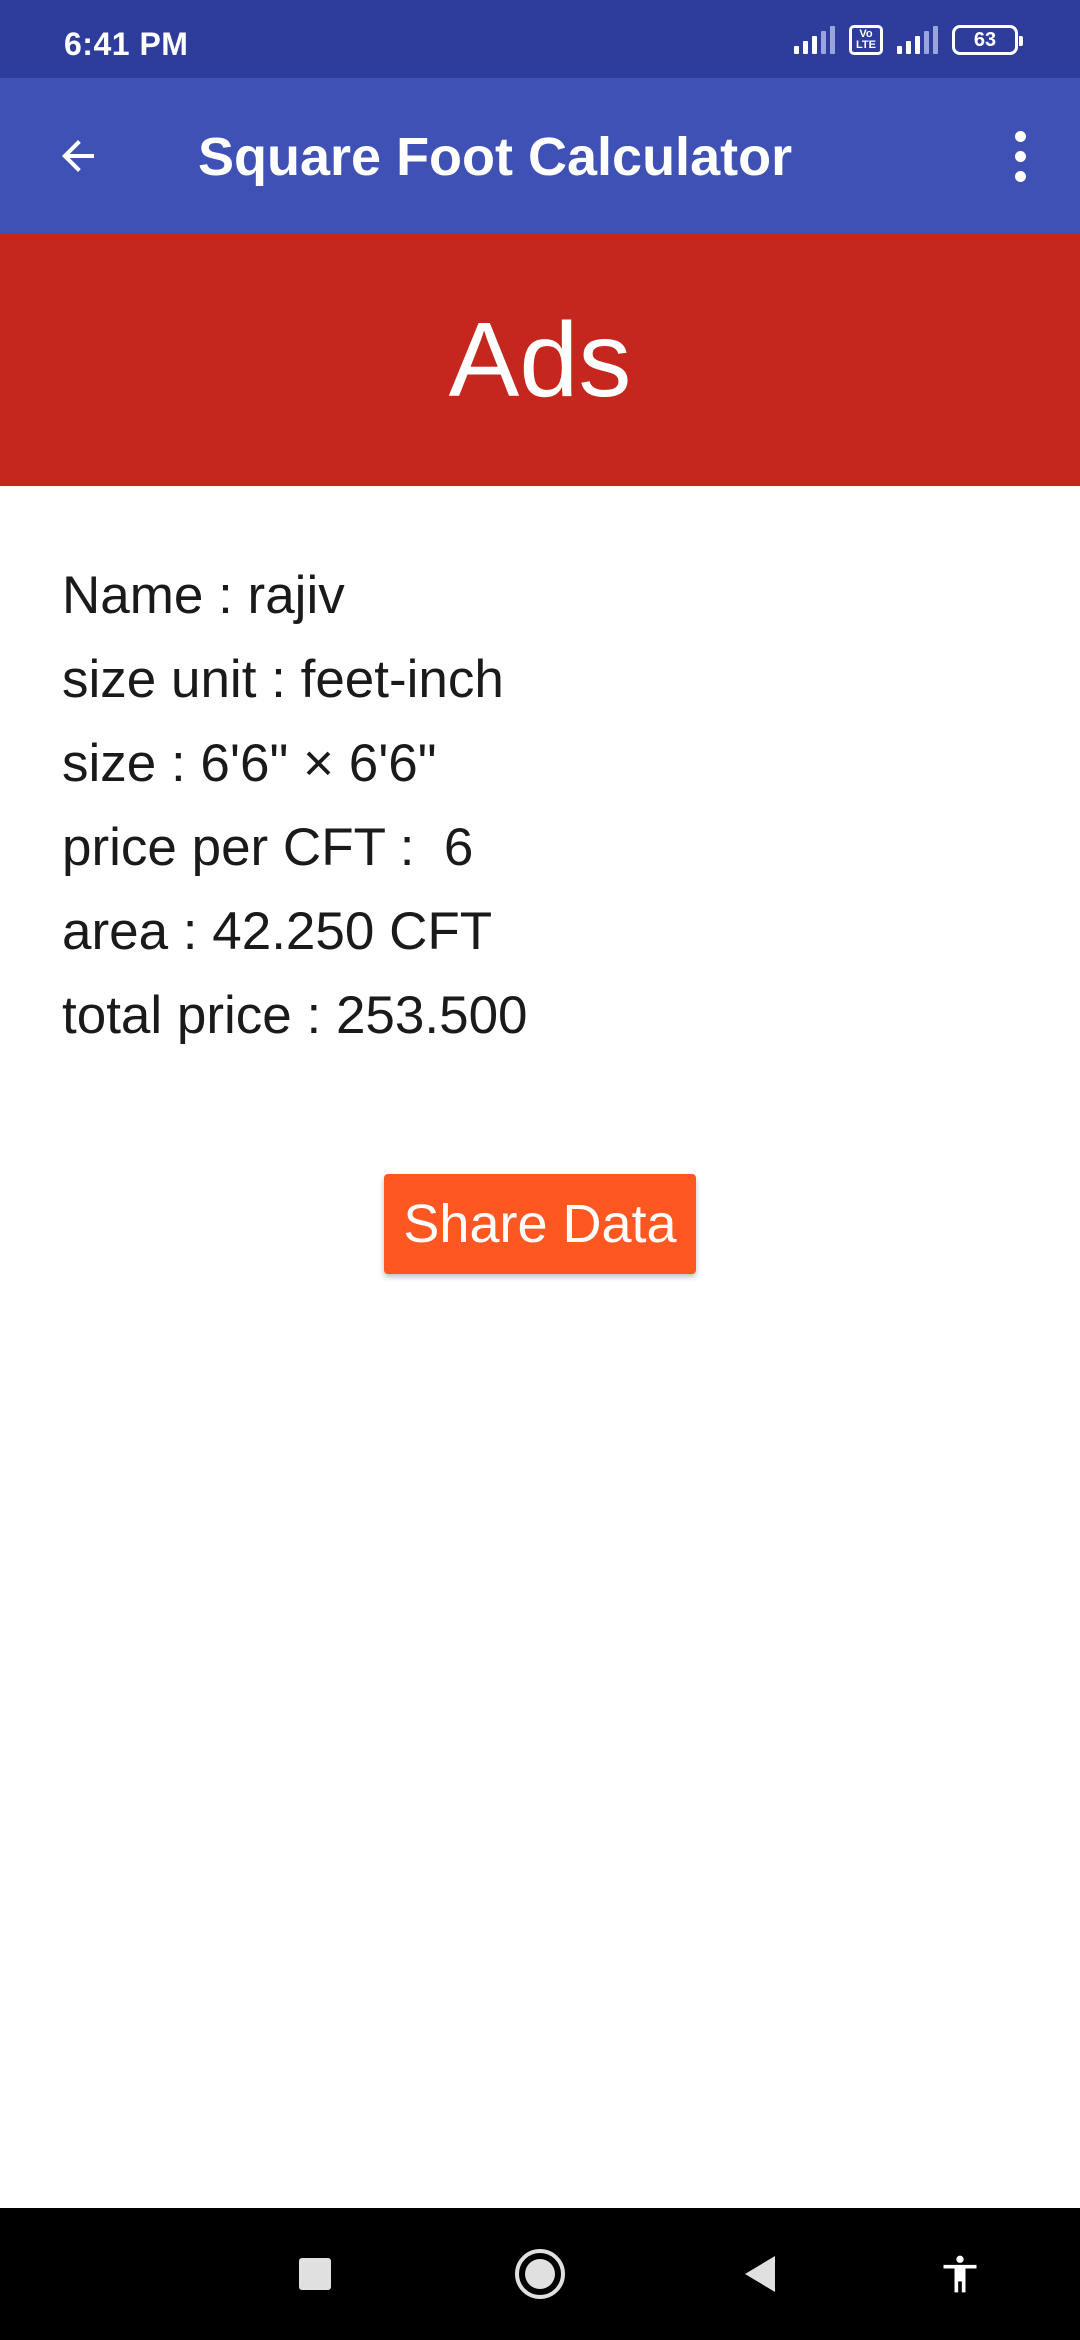 The width and height of the screenshot is (1080, 2340). Describe the element at coordinates (1020, 136) in the screenshot. I see `more-vert-icon` at that location.